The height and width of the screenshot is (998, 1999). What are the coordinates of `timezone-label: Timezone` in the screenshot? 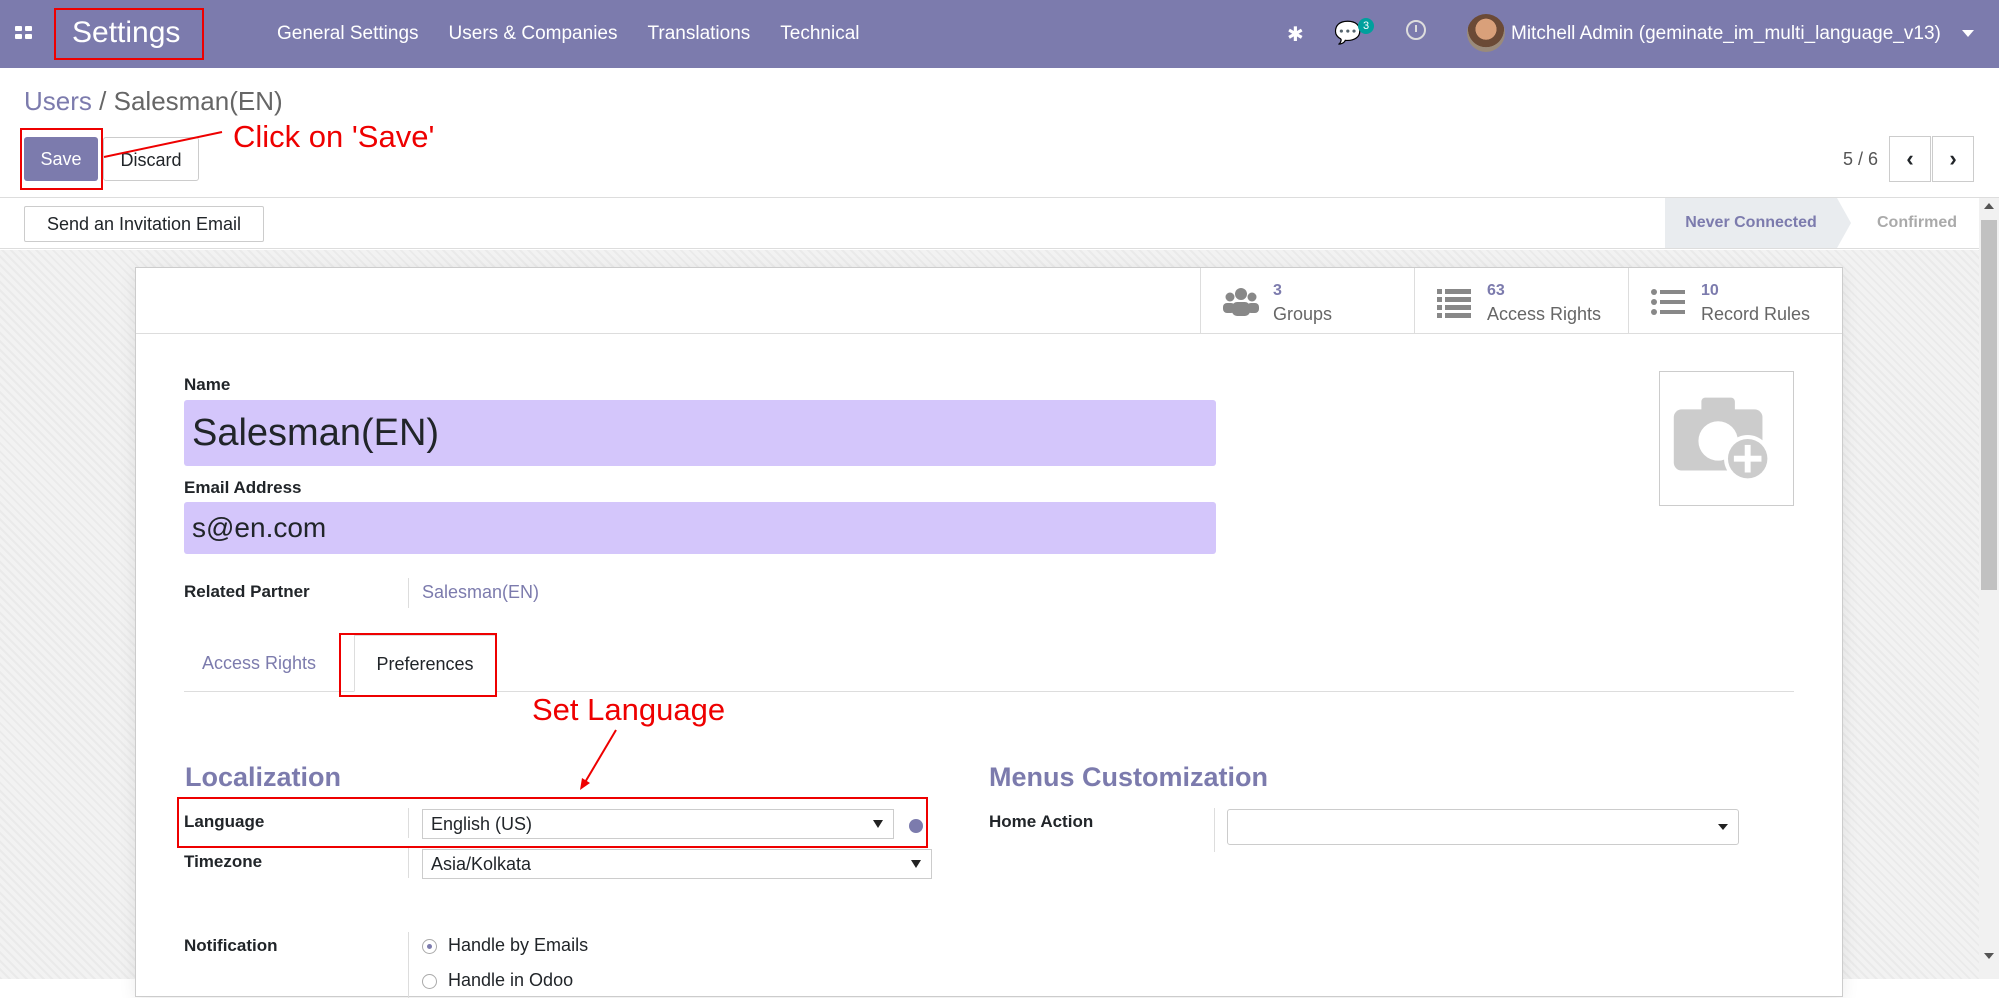 It's located at (223, 861).